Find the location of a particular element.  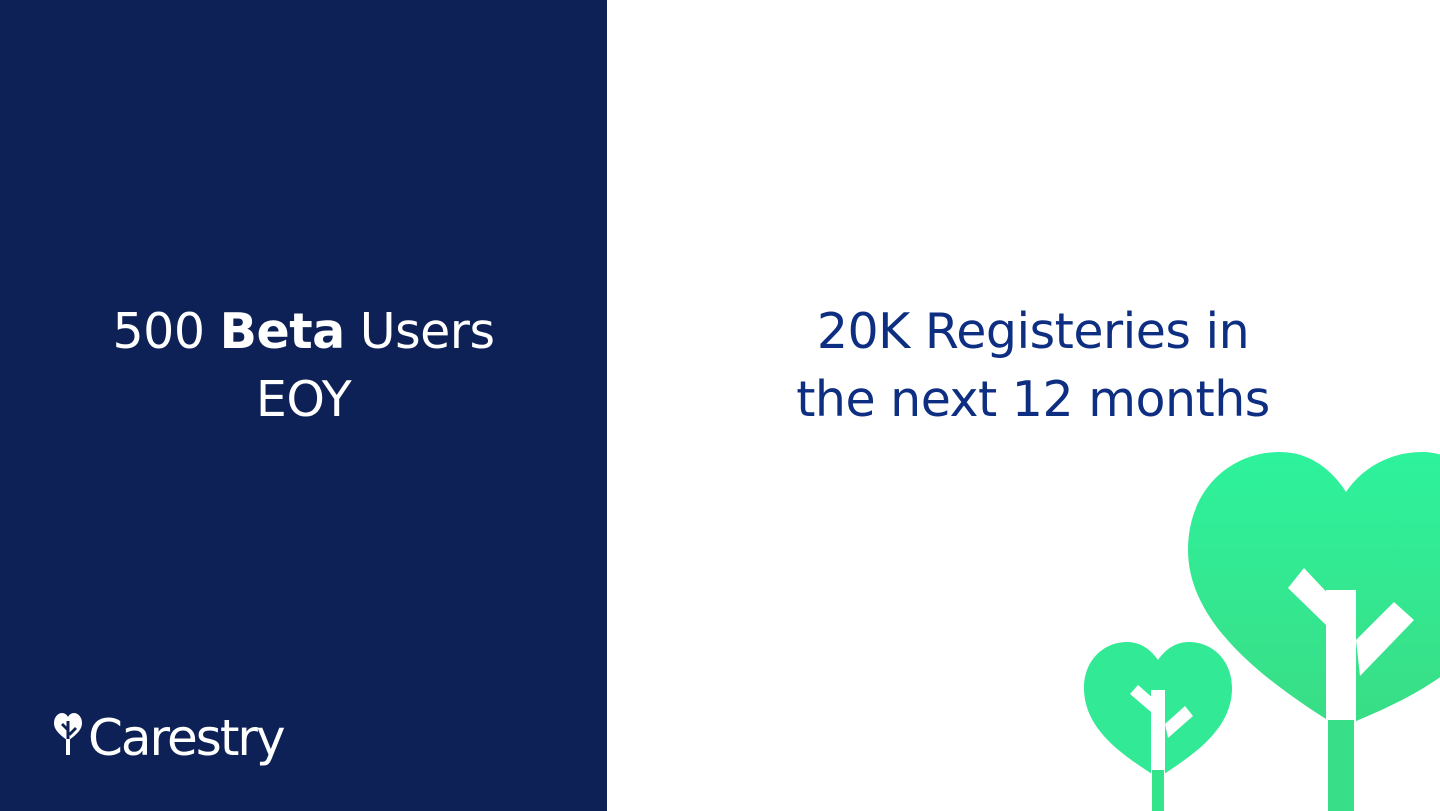

logo-text: Carestry is located at coordinates (187, 738).